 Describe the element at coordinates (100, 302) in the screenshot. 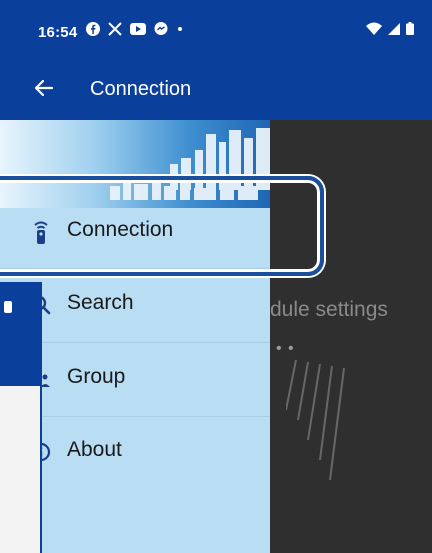

I see `drawer-item-label: Search` at that location.